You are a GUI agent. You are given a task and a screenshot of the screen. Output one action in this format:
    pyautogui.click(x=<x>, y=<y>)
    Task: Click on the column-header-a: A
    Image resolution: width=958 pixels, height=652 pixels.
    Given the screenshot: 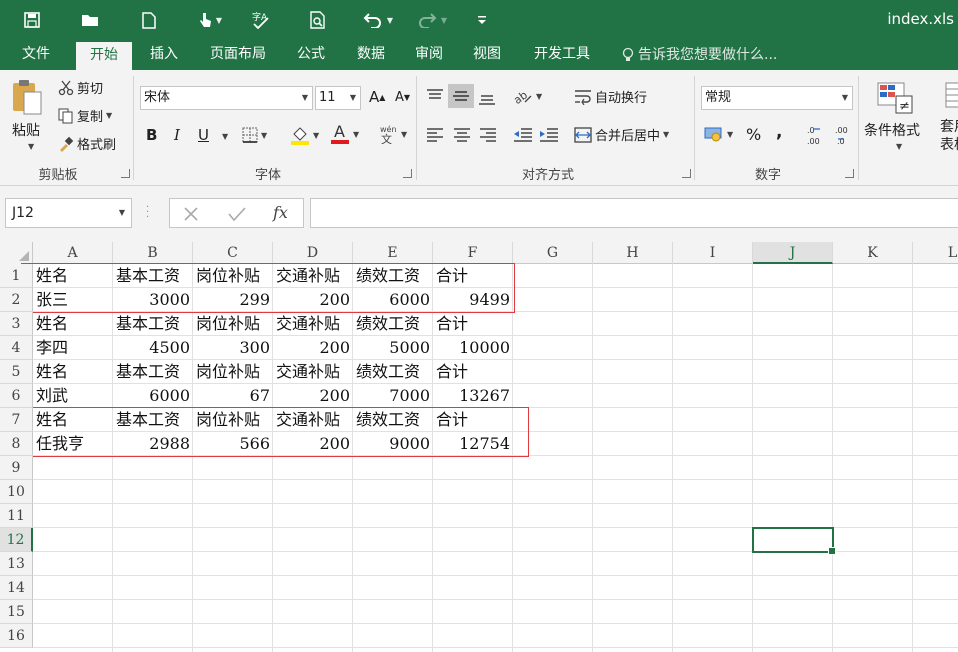 What is the action you would take?
    pyautogui.click(x=73, y=253)
    